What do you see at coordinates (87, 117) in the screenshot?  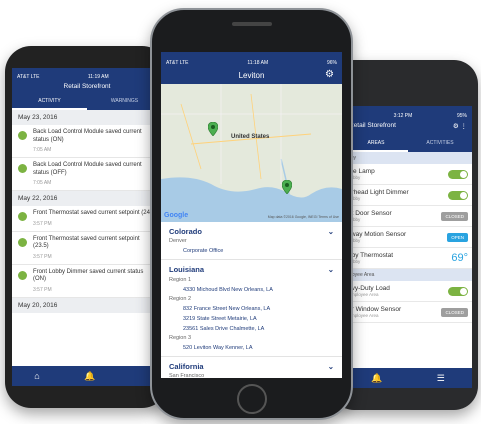 I see `date-header: May 23, 2016` at bounding box center [87, 117].